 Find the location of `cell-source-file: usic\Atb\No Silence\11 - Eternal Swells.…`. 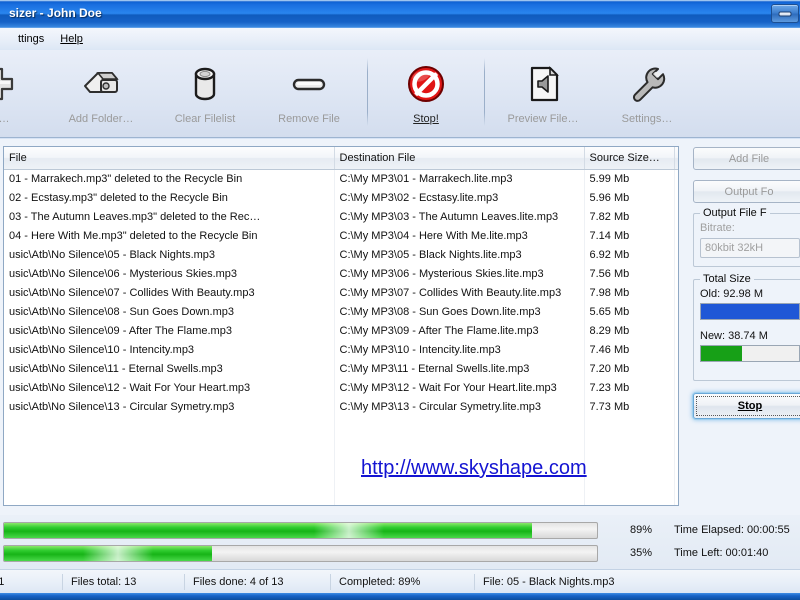

cell-source-file: usic\Atb\No Silence\11 - Eternal Swells.… is located at coordinates (169, 368).